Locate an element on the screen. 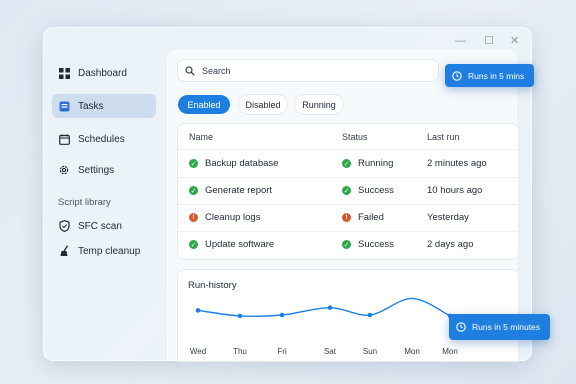 The height and width of the screenshot is (384, 576). task-name: Backup database is located at coordinates (242, 163).